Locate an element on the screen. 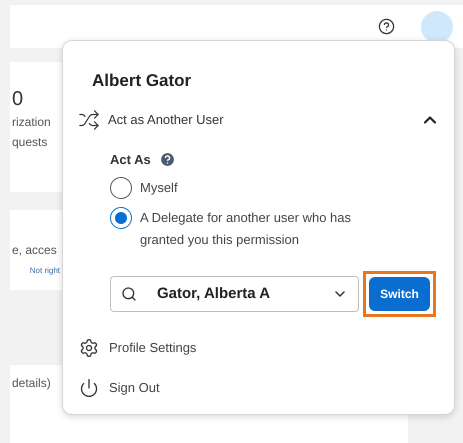 The height and width of the screenshot is (443, 463). card-text: rization is located at coordinates (32, 122).